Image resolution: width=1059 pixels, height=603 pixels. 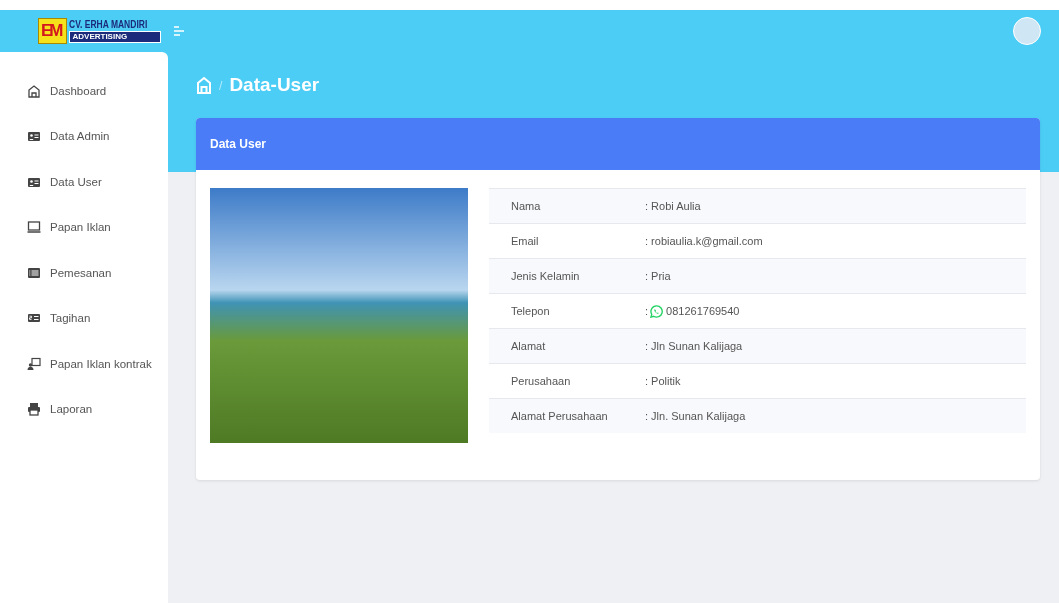 I want to click on field-value: : robiaulia.k@gmail.com, so click(x=704, y=241).